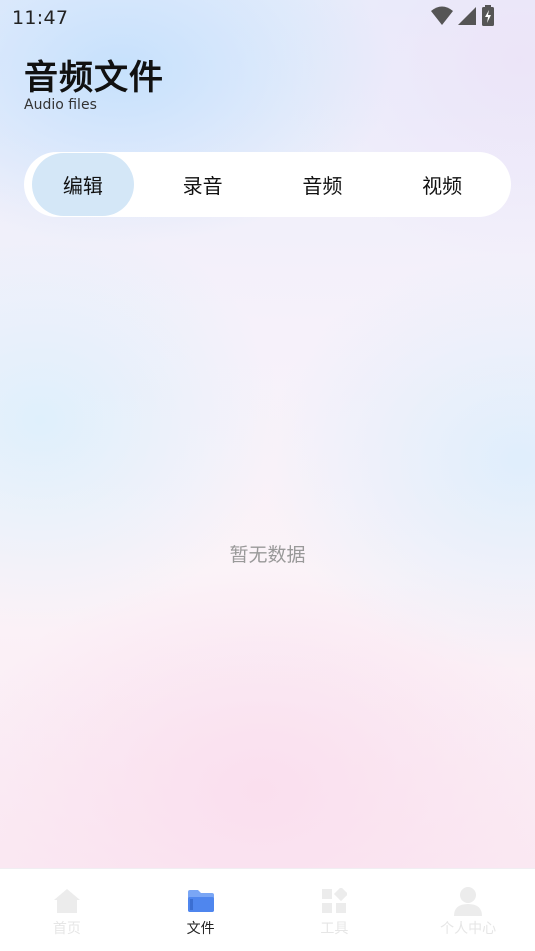 This screenshot has width=535, height=951. I want to click on status-icons, so click(463, 18).